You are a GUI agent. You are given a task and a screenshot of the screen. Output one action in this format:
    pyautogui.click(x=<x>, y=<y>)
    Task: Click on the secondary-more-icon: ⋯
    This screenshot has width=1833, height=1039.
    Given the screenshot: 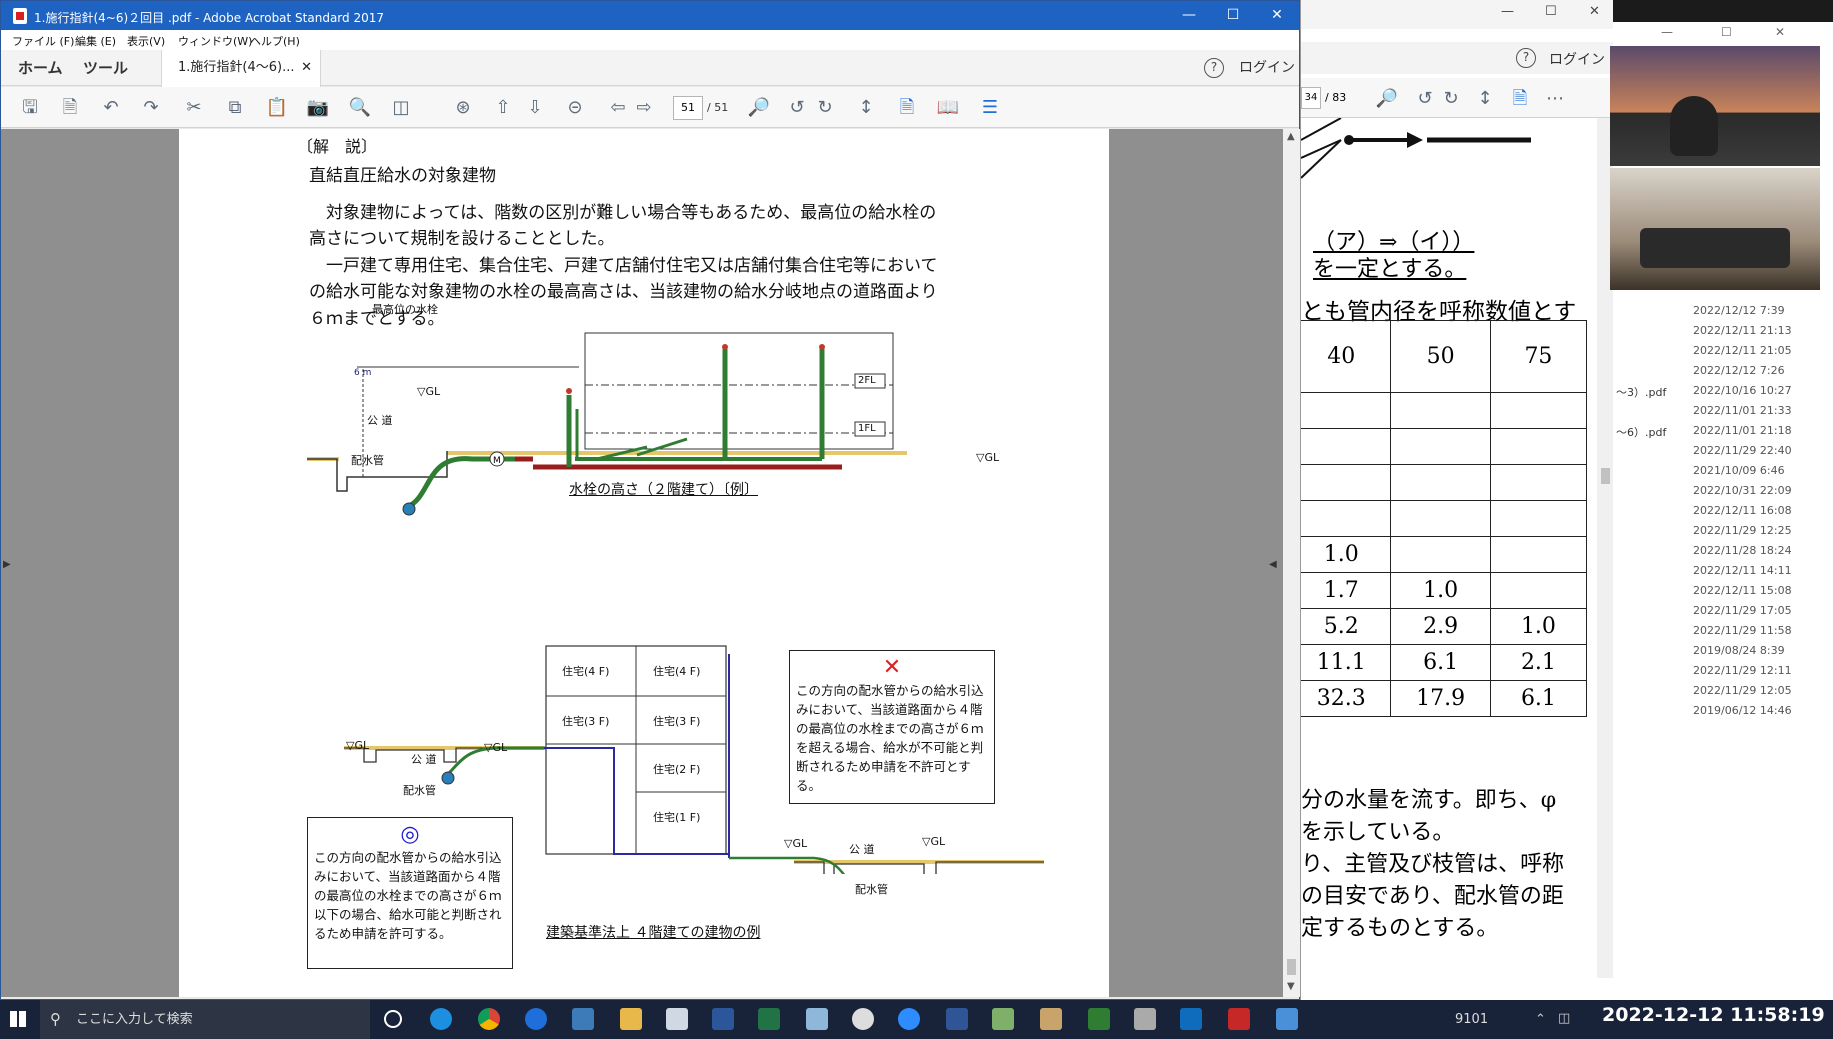 What is the action you would take?
    pyautogui.click(x=1555, y=99)
    